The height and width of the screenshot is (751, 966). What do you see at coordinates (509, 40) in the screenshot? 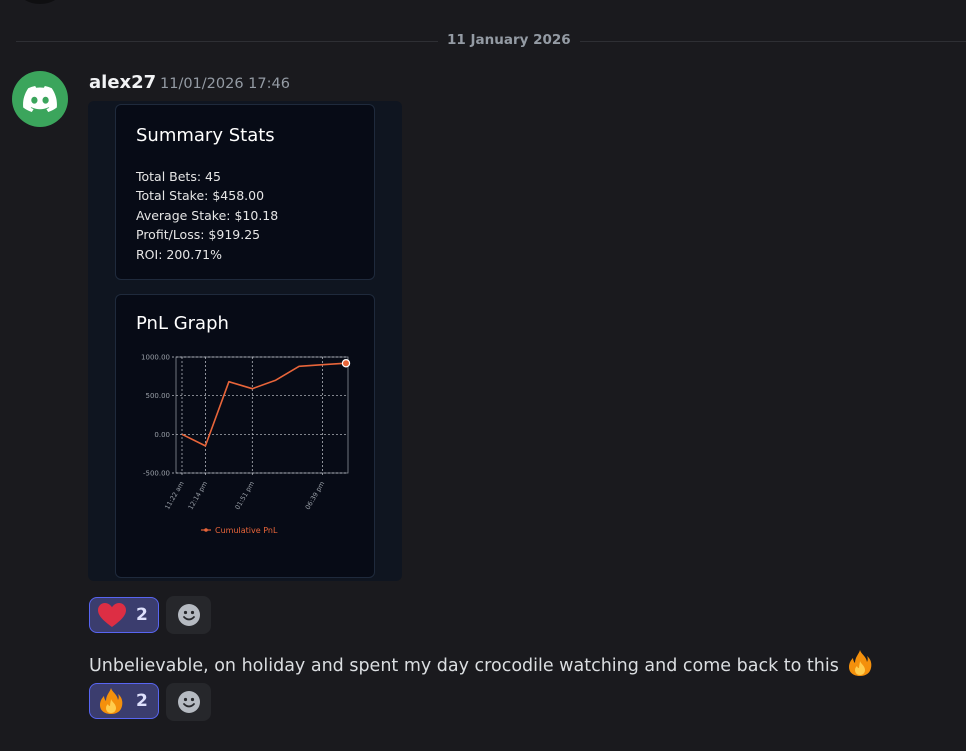
I see `date-divider-label: 11 January 2026` at bounding box center [509, 40].